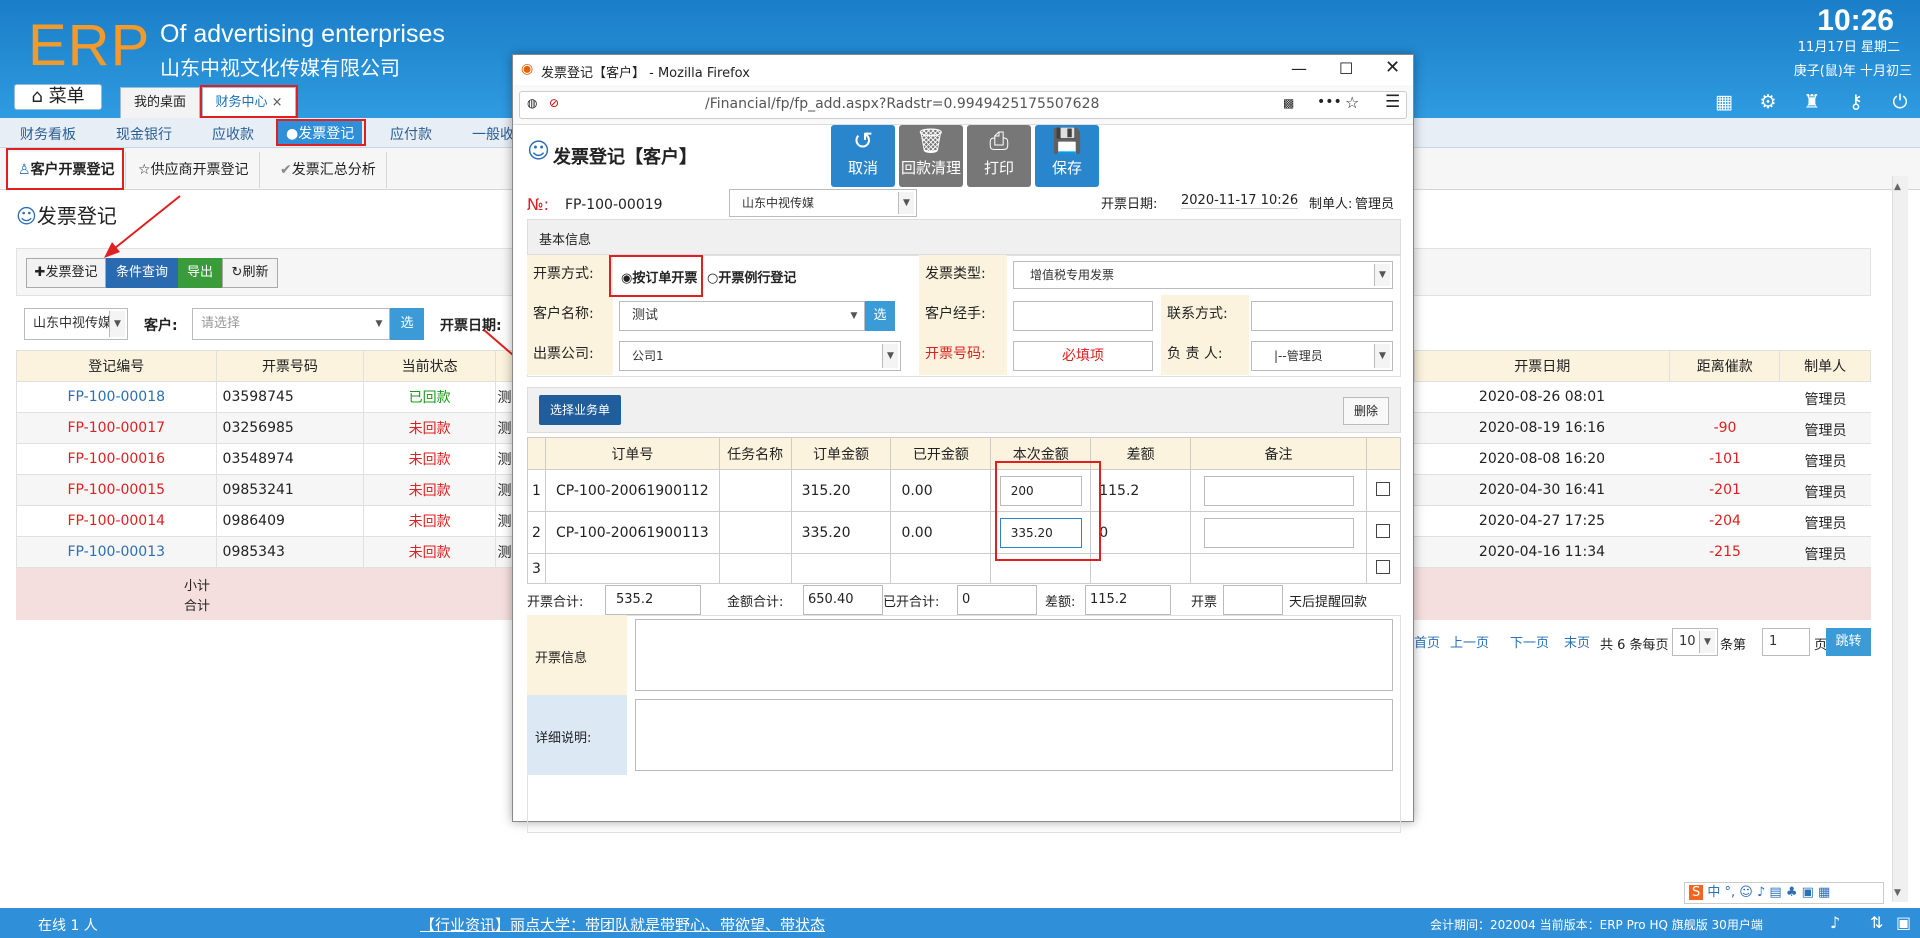  Describe the element at coordinates (504, 490) in the screenshot. I see `row-extra: 测` at that location.